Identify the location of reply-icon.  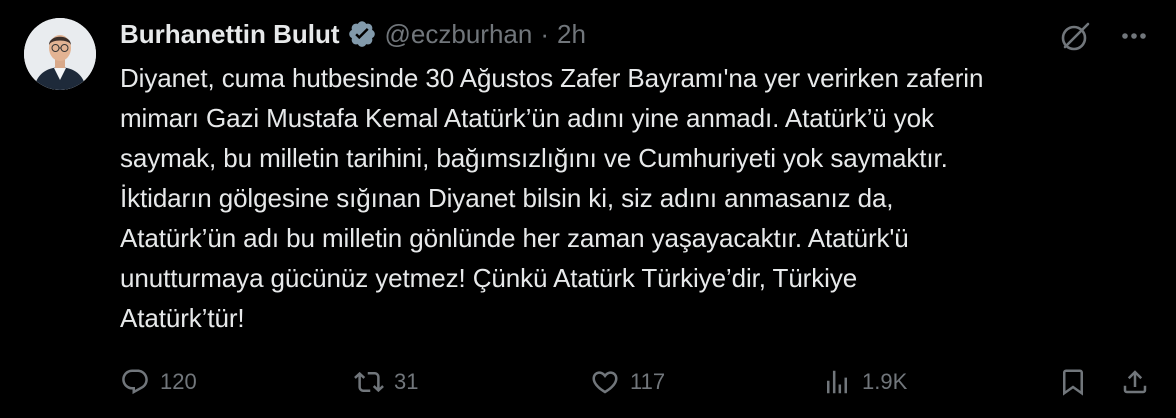
(135, 382).